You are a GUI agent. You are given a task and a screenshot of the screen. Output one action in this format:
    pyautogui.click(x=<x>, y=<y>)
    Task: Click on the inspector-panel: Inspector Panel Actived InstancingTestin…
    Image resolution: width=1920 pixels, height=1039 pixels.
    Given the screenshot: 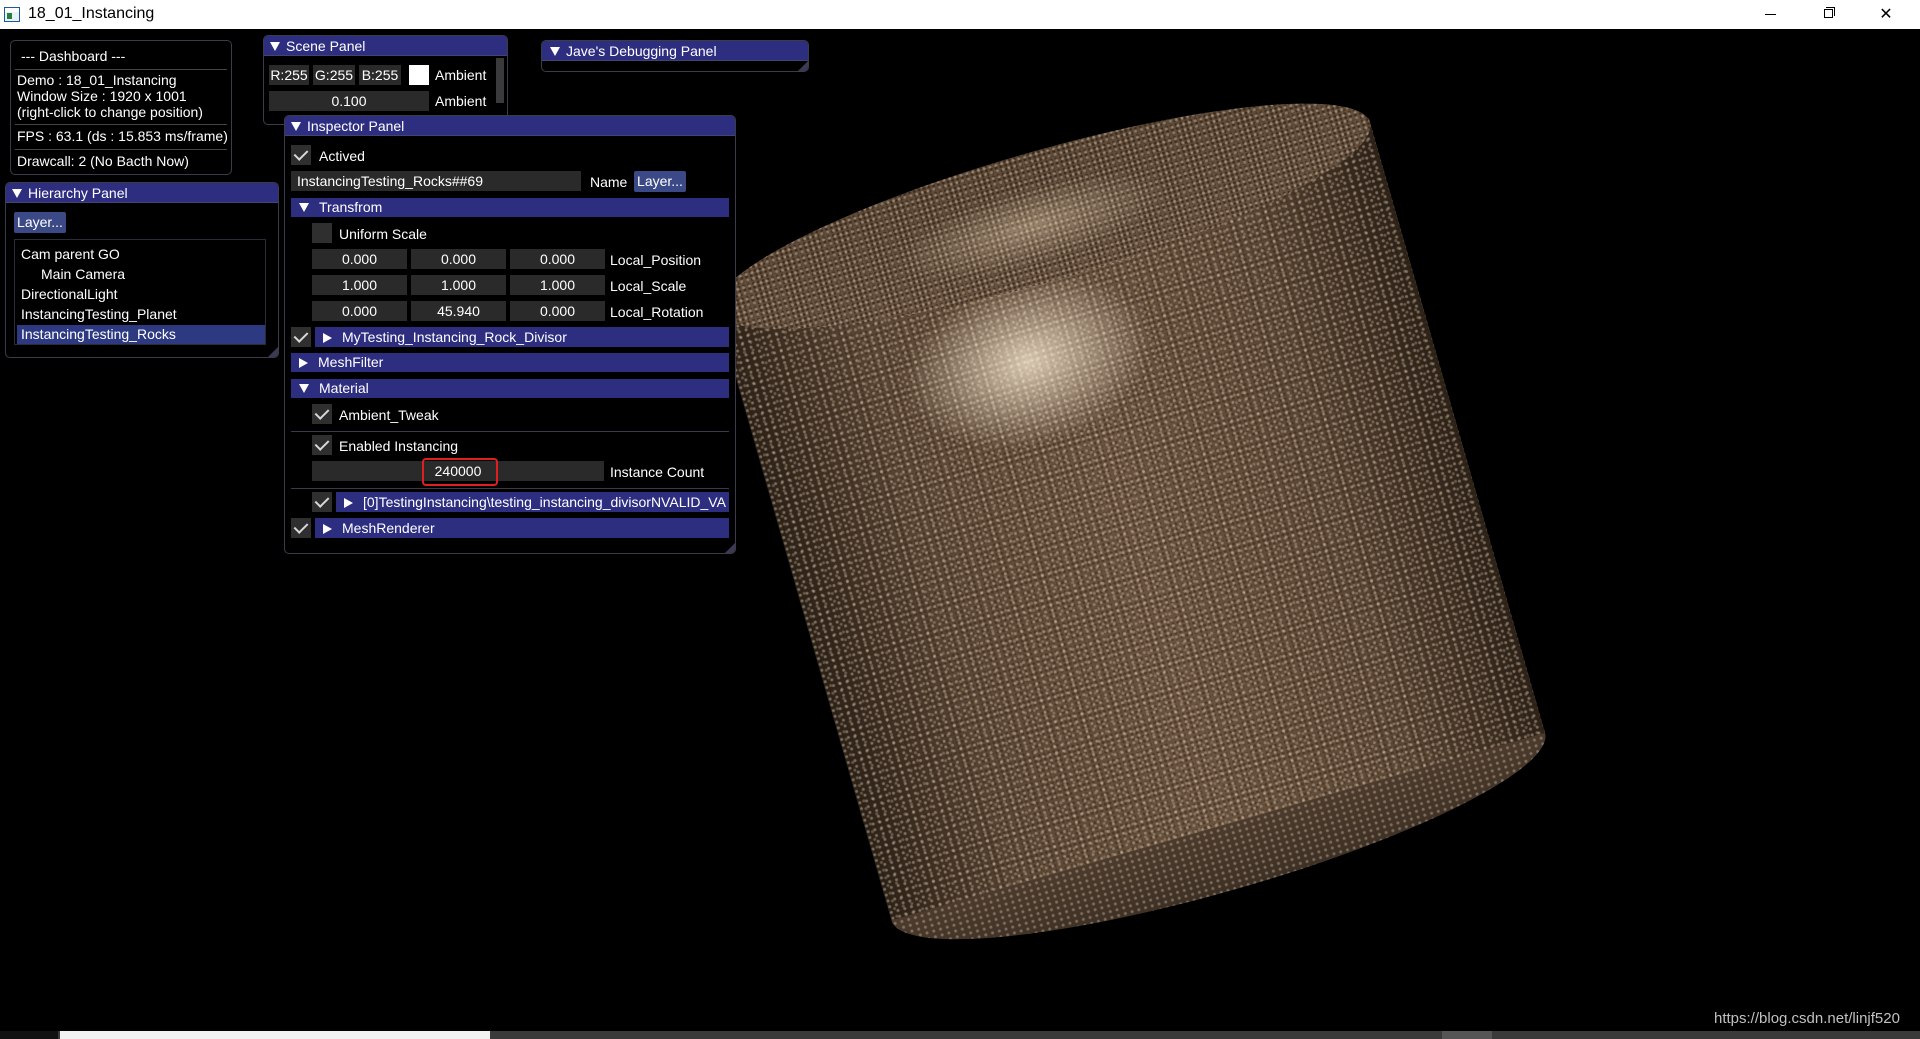 What is the action you would take?
    pyautogui.click(x=510, y=334)
    